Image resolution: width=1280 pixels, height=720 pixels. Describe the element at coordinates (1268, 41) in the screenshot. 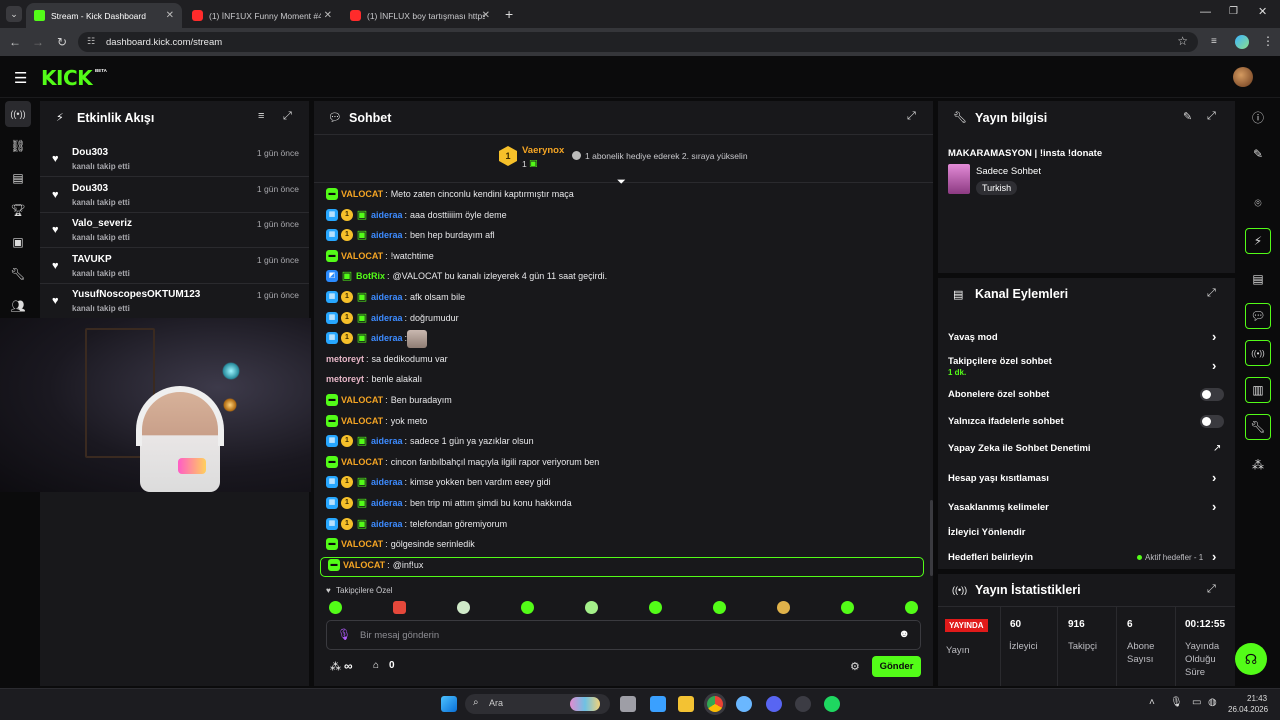

I see `browser-menu-icon: ⋮` at that location.